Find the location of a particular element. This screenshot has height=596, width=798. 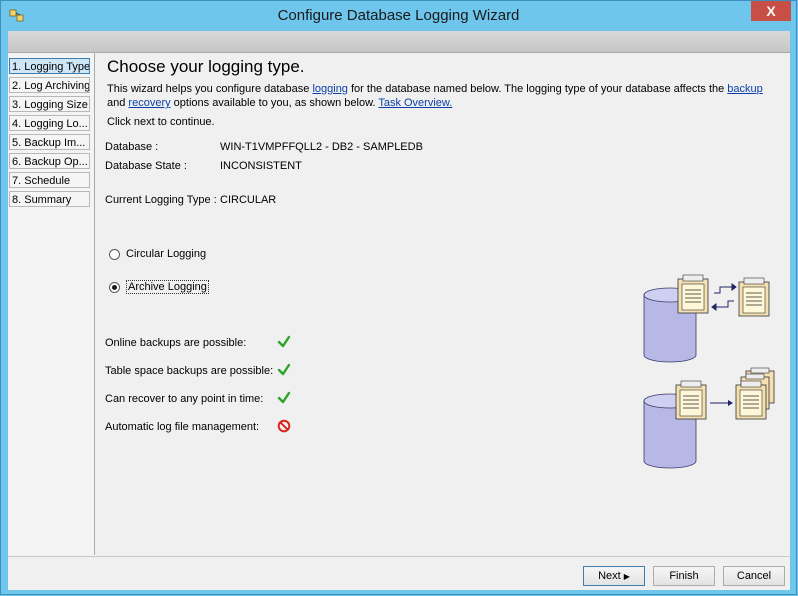

title-bar: Configure Database Logging Wizard X is located at coordinates (398, 16).